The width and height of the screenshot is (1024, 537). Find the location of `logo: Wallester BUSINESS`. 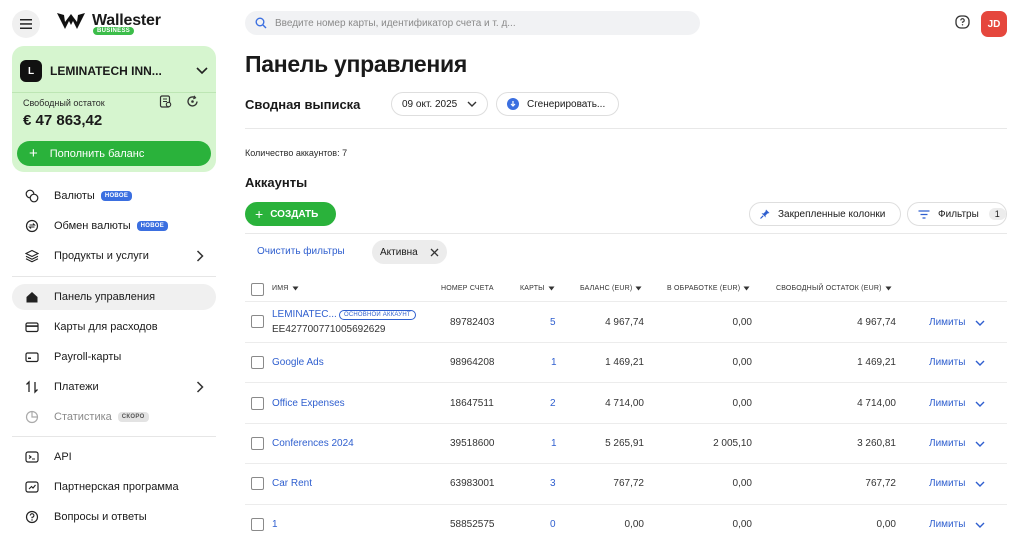

logo: Wallester BUSINESS is located at coordinates (108, 23).